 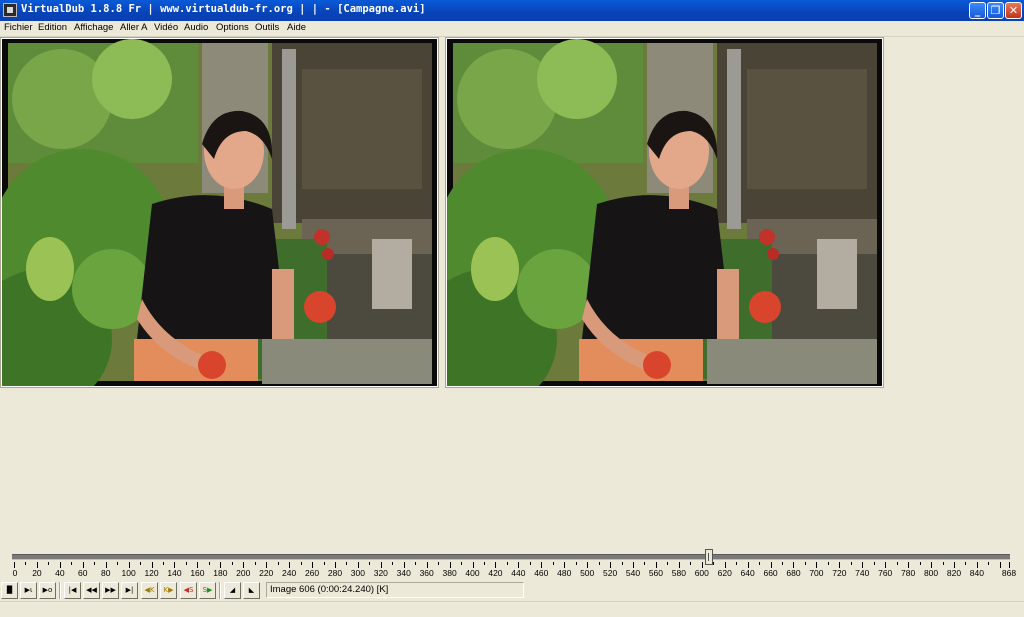 I want to click on timeline-tick-label: 560, so click(x=656, y=573).